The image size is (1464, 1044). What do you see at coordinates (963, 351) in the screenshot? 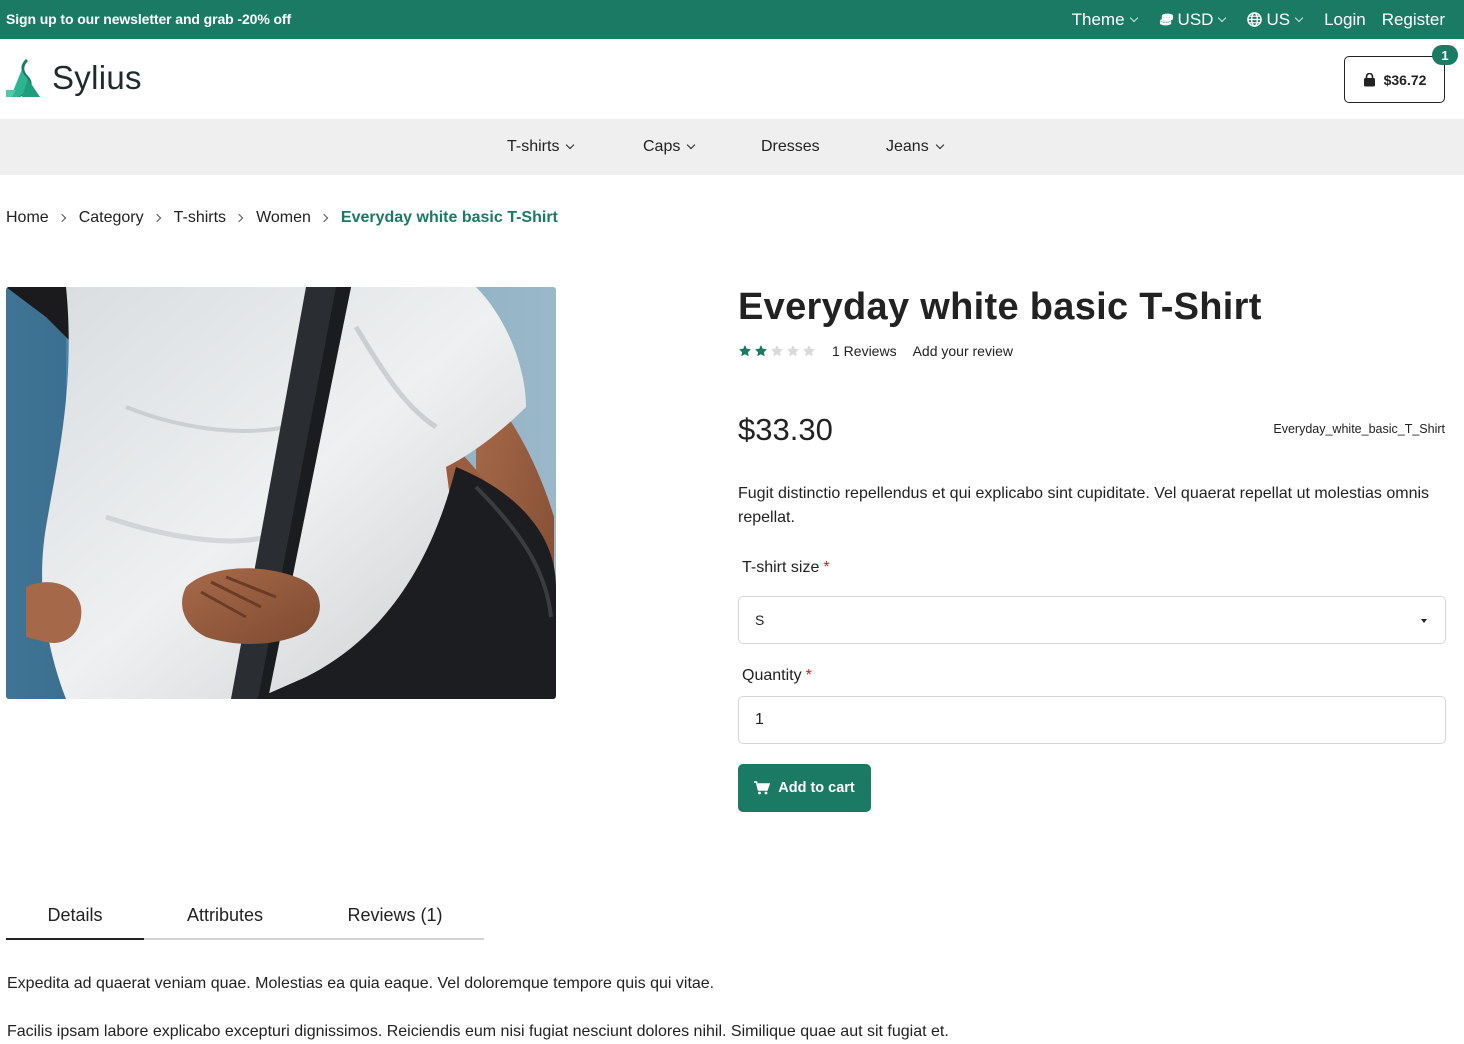
I see `add-review-link: Add your review` at bounding box center [963, 351].